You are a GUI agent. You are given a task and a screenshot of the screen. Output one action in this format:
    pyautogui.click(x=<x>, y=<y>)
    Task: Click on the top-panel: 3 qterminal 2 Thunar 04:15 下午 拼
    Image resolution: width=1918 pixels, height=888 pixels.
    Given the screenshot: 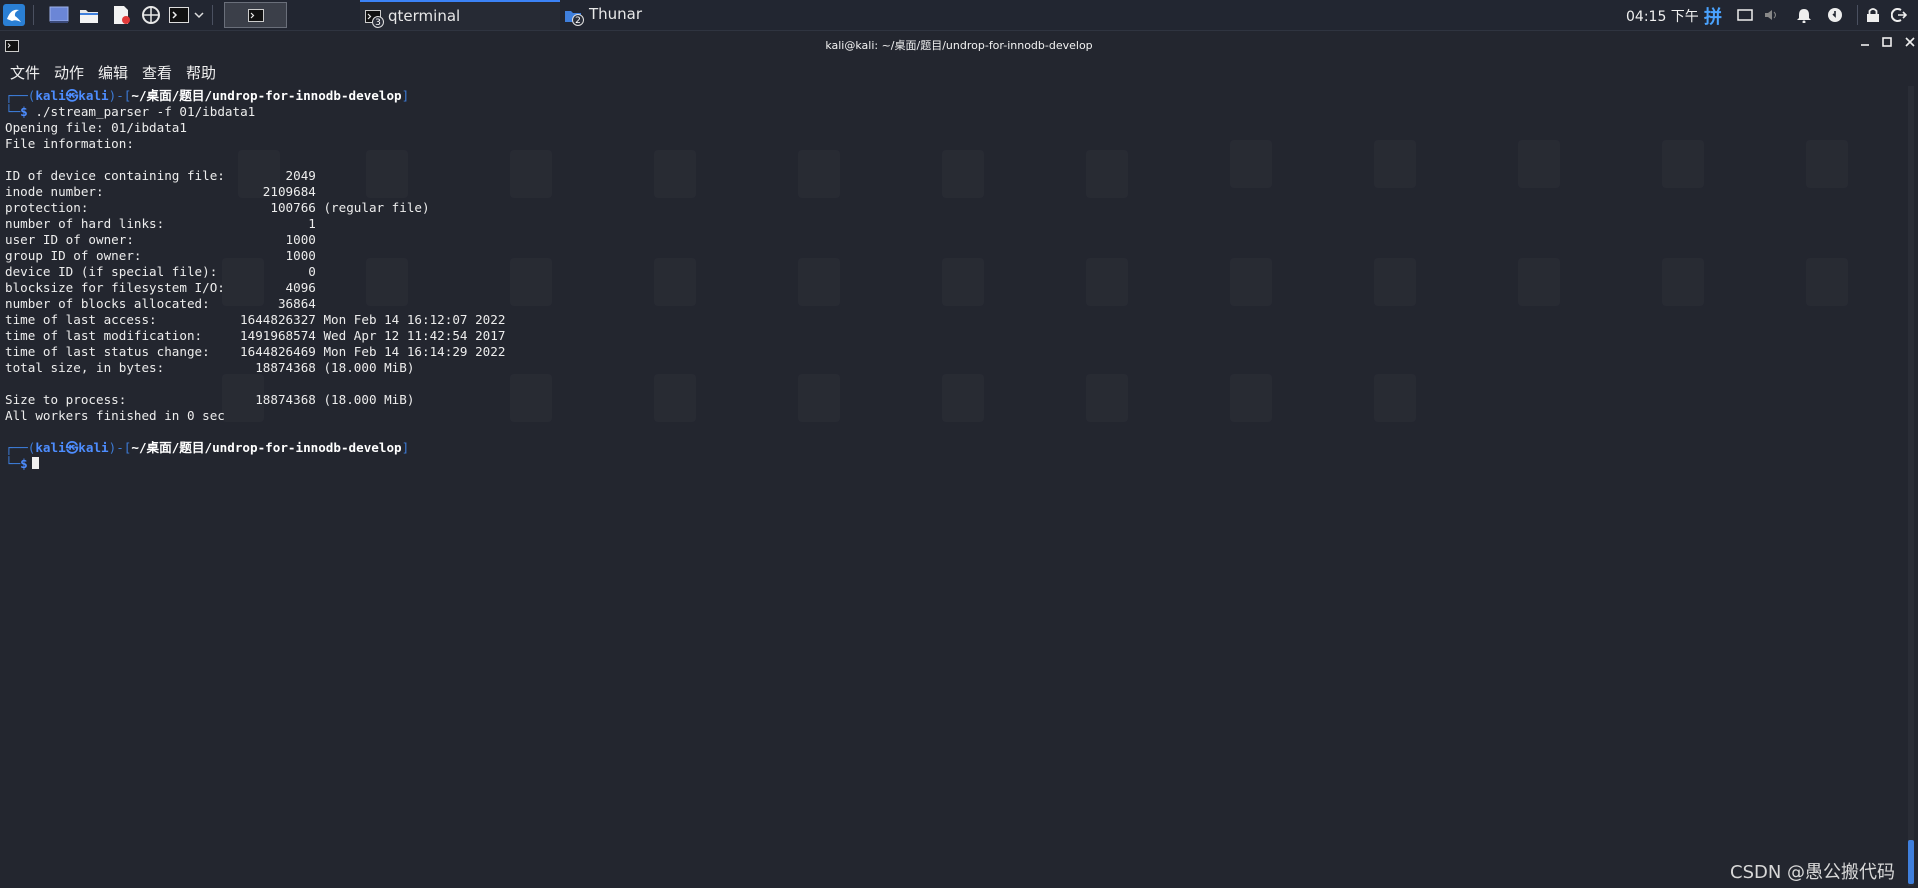 What is the action you would take?
    pyautogui.click(x=959, y=15)
    